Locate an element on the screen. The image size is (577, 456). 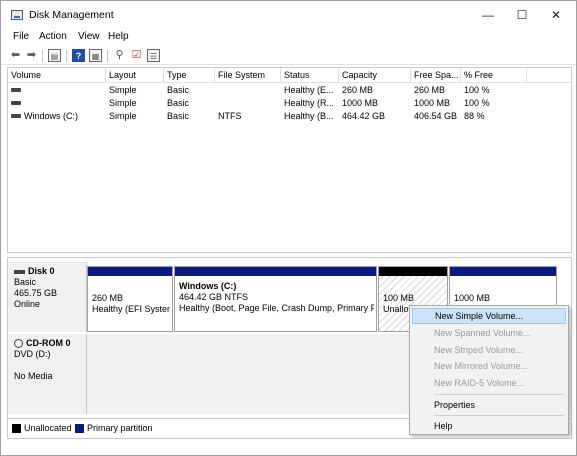
menu-bar: File Action View Help is located at coordinates (288, 38).